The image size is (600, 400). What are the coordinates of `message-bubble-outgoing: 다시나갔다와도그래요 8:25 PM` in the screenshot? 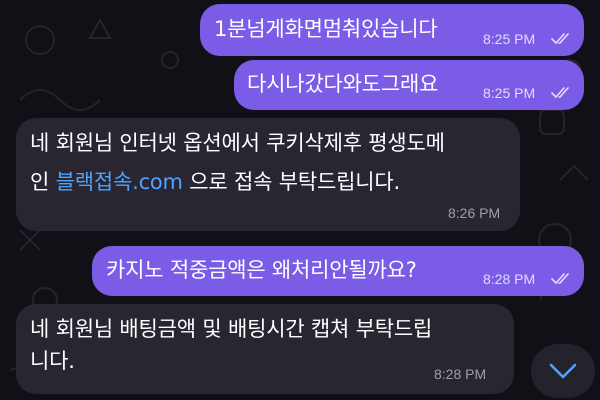 It's located at (409, 85).